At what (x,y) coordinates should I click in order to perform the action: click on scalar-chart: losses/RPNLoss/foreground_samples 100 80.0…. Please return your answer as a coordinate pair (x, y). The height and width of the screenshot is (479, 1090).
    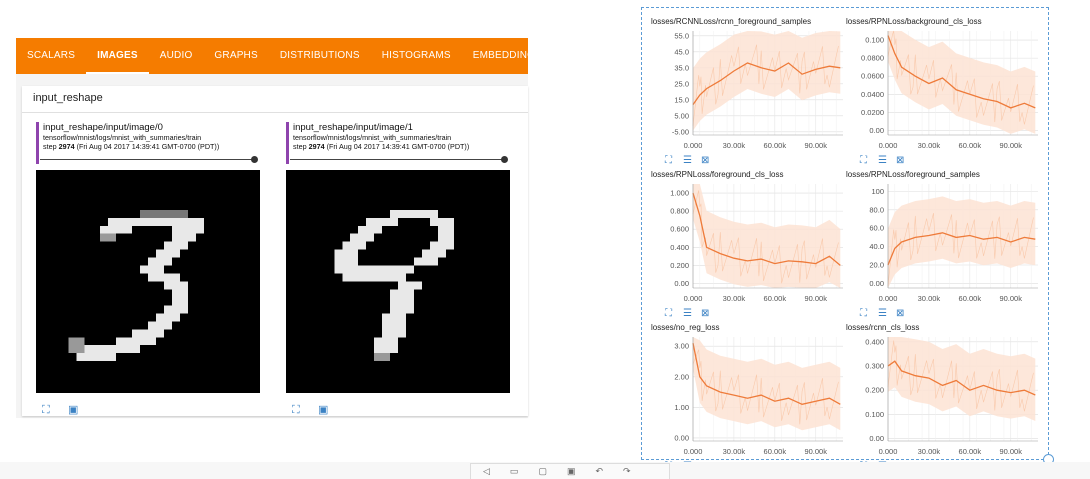
    Looking at the image, I should click on (944, 245).